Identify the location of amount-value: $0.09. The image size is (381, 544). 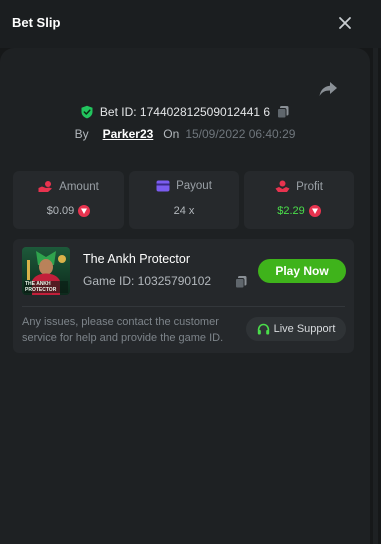
(60, 211).